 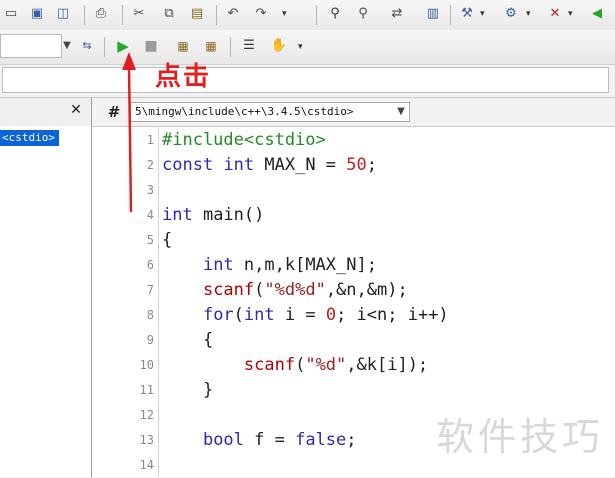 I want to click on debug-icon: ▦, so click(x=183, y=46).